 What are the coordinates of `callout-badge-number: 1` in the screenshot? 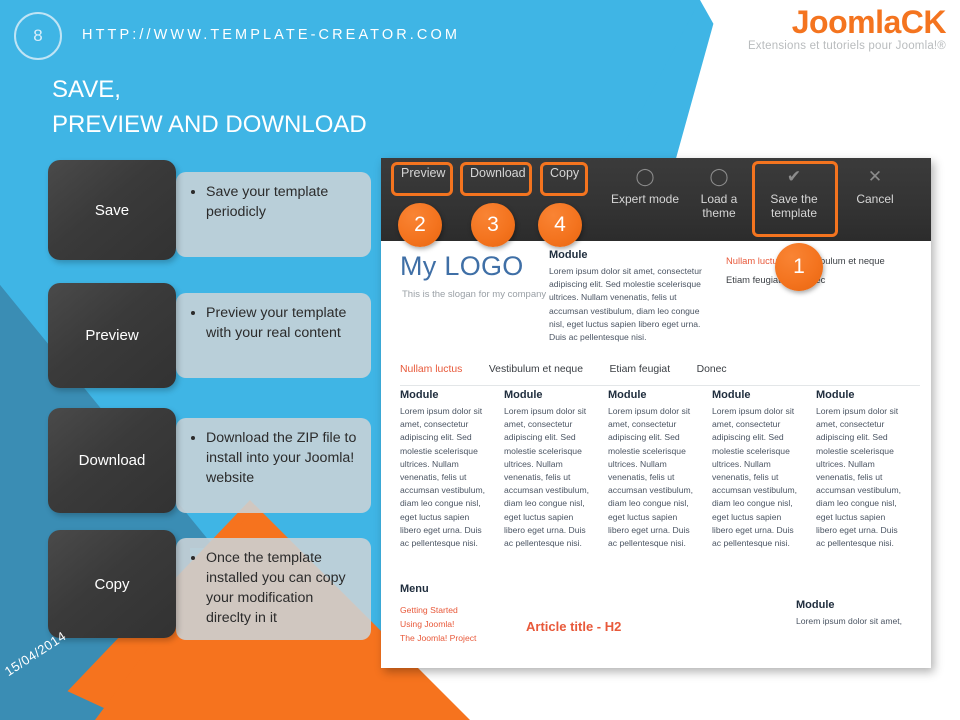 It's located at (799, 266).